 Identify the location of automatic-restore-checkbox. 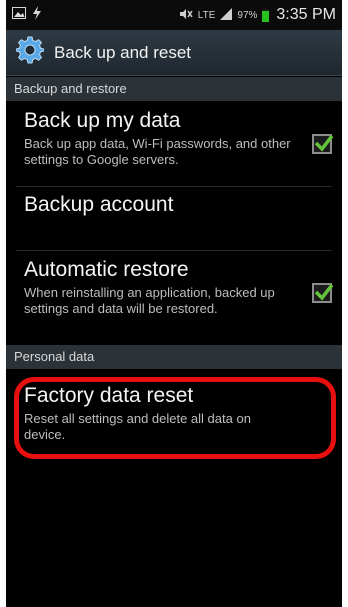
(323, 293).